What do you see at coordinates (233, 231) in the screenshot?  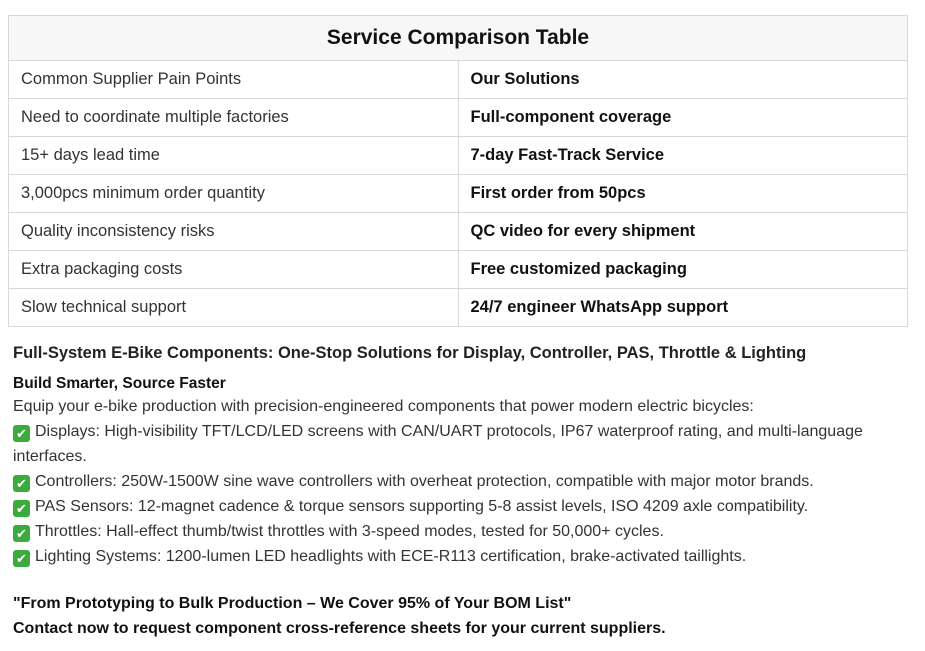 I see `pain-point-cell: Quality inconsistency risks` at bounding box center [233, 231].